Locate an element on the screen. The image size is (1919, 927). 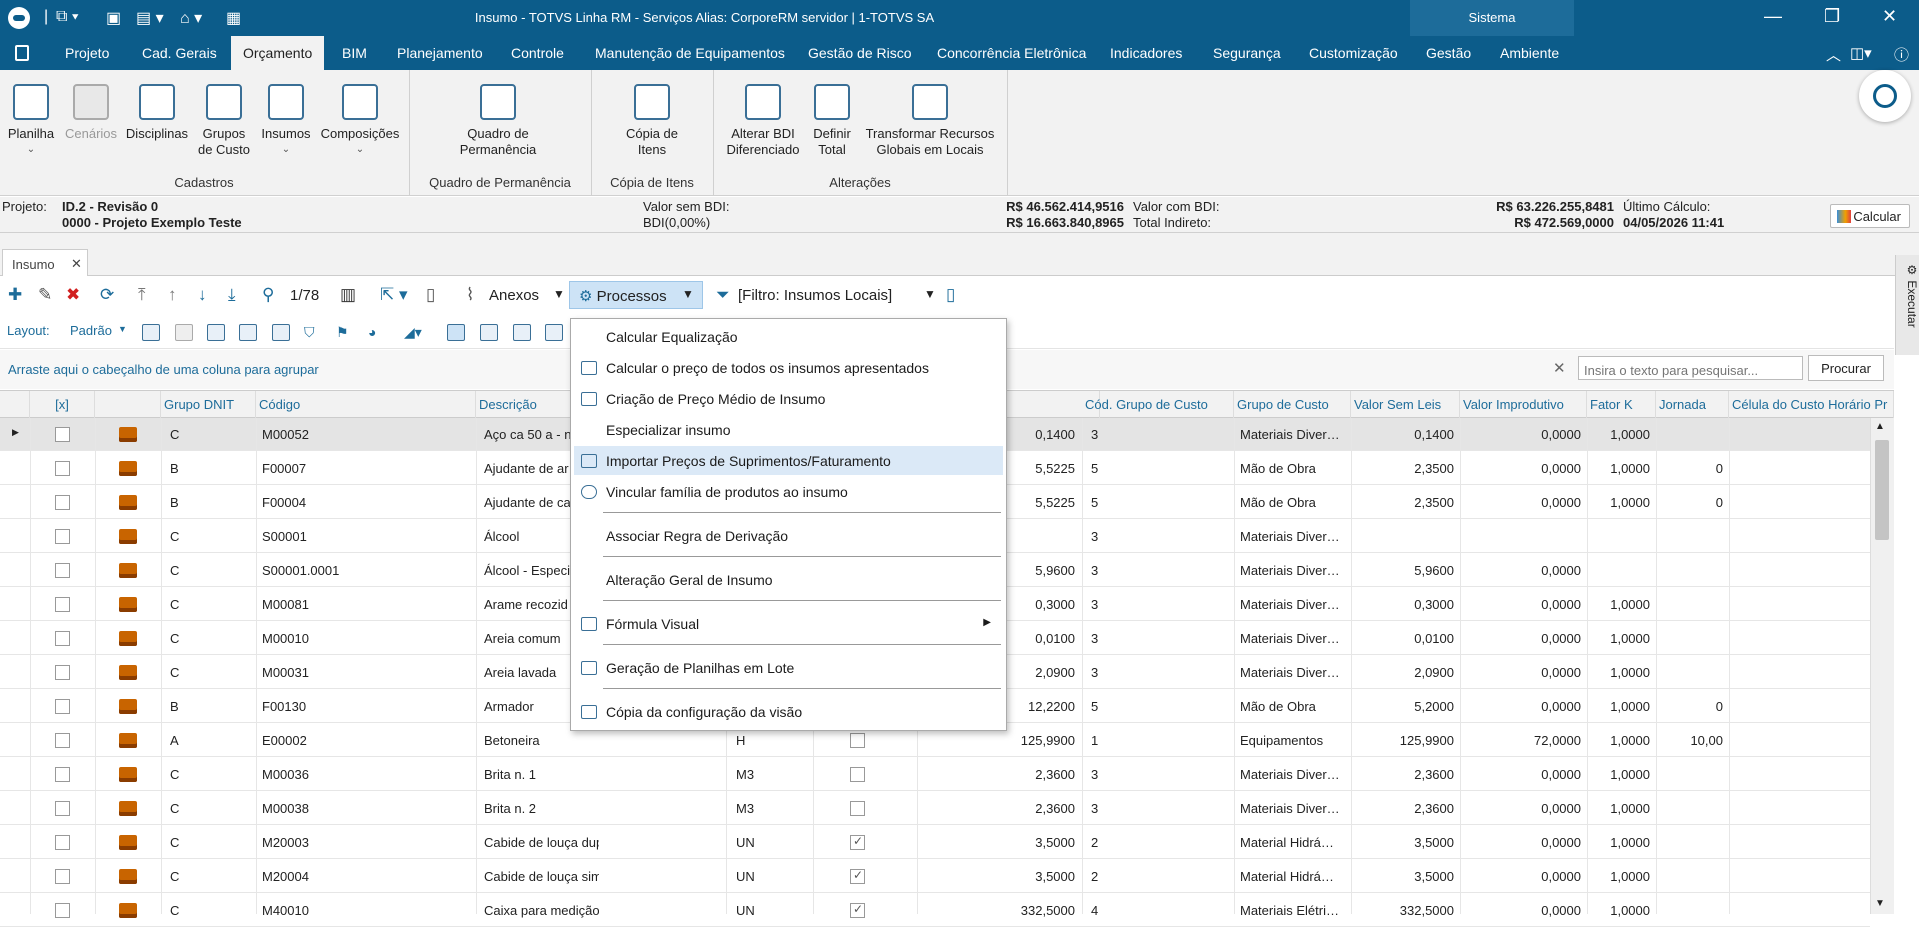
col-jornada: Jornada is located at coordinates (1692, 404).